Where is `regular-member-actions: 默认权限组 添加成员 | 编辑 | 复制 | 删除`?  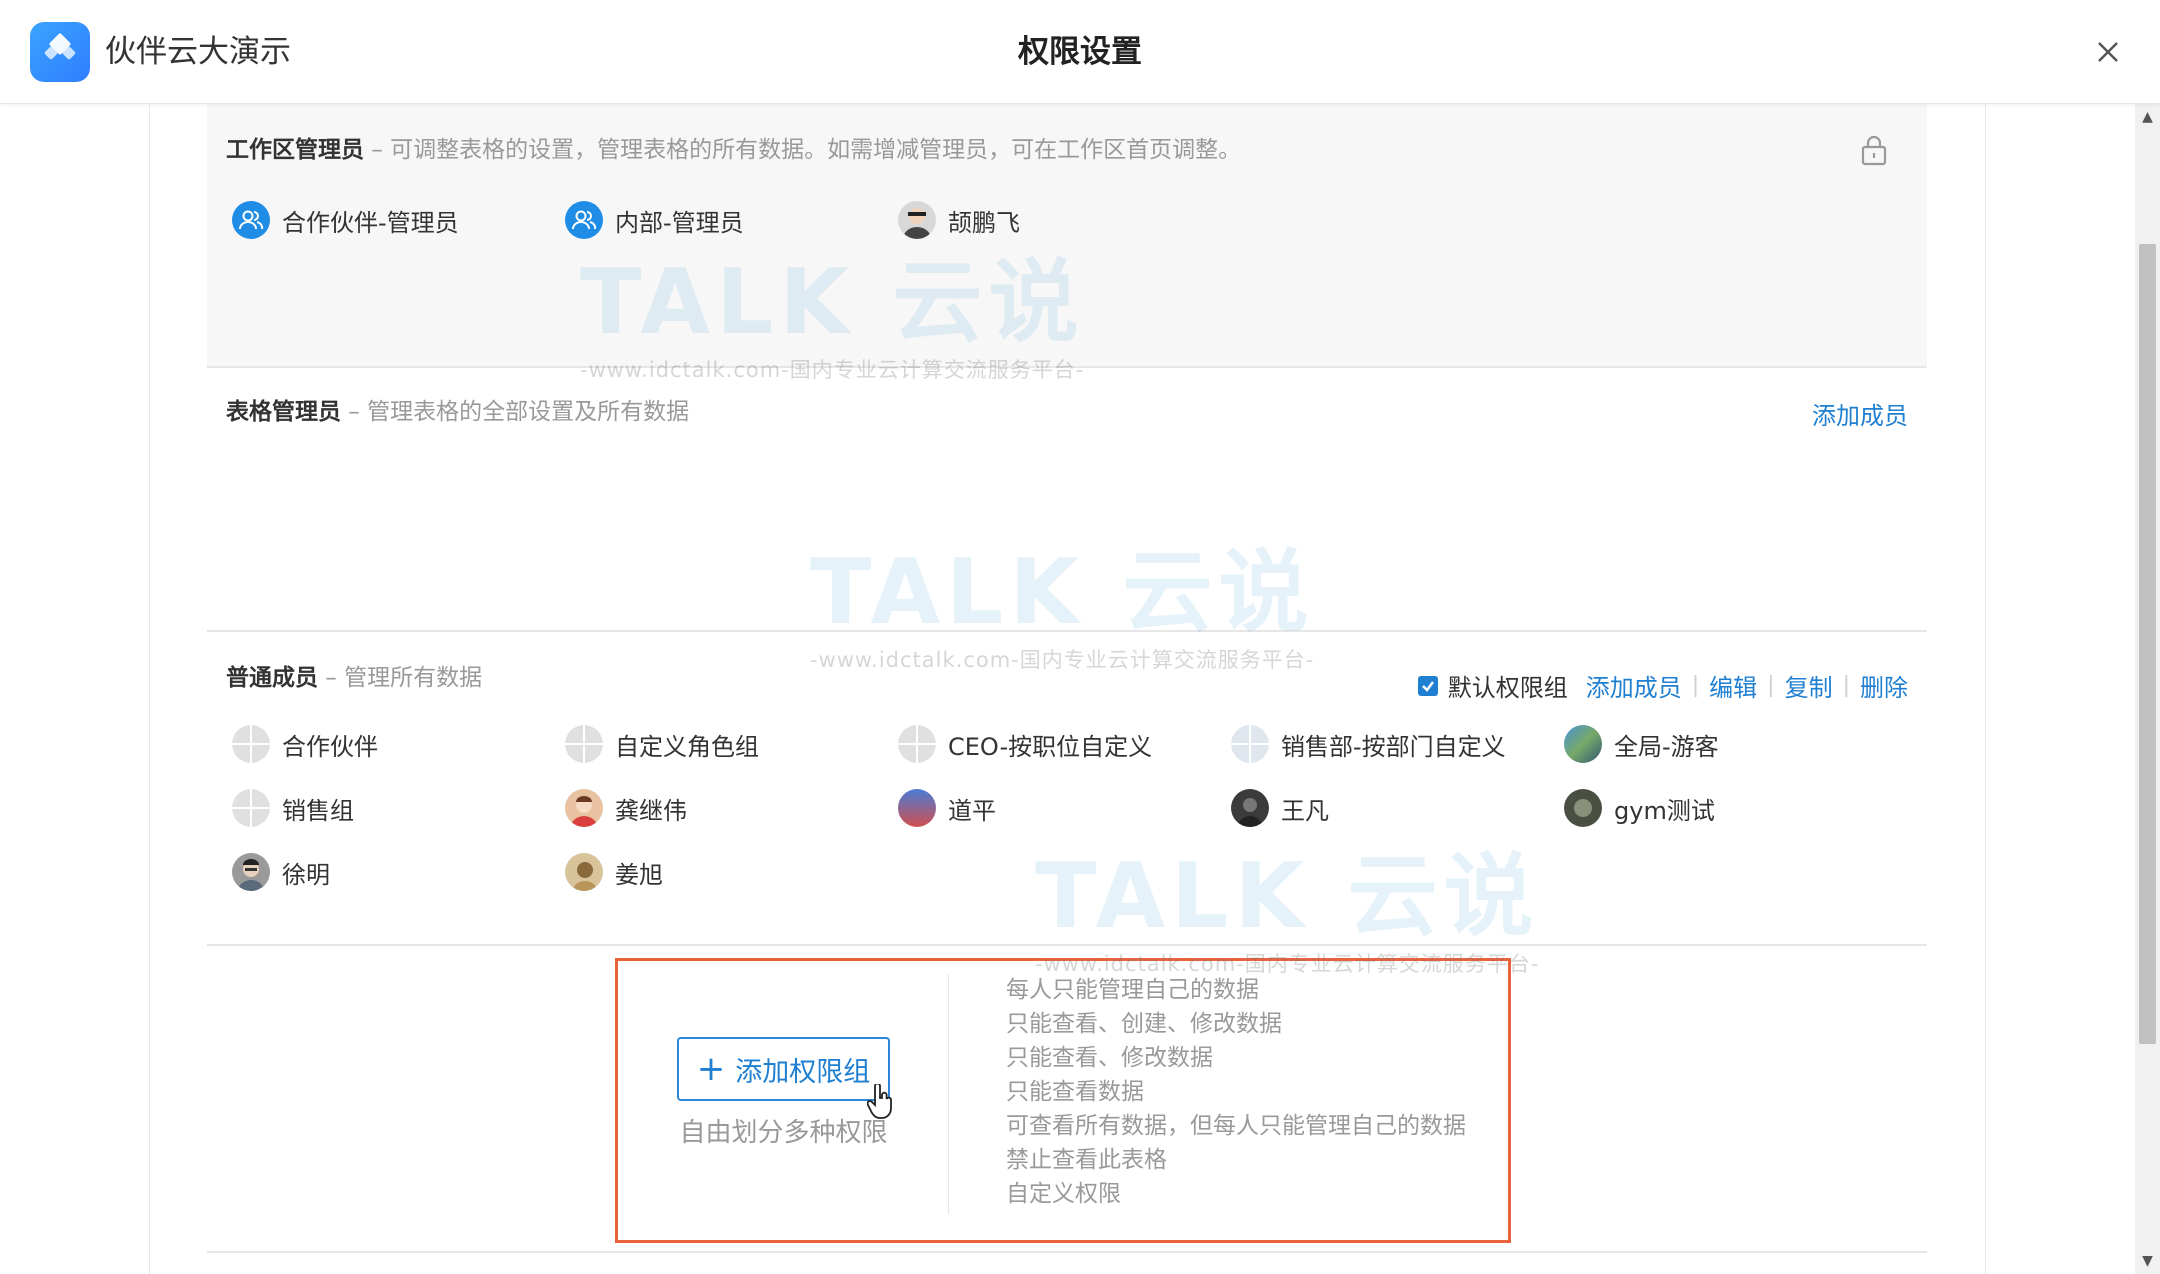 regular-member-actions: 默认权限组 添加成员 | 编辑 | 复制 | 删除 is located at coordinates (1662, 685).